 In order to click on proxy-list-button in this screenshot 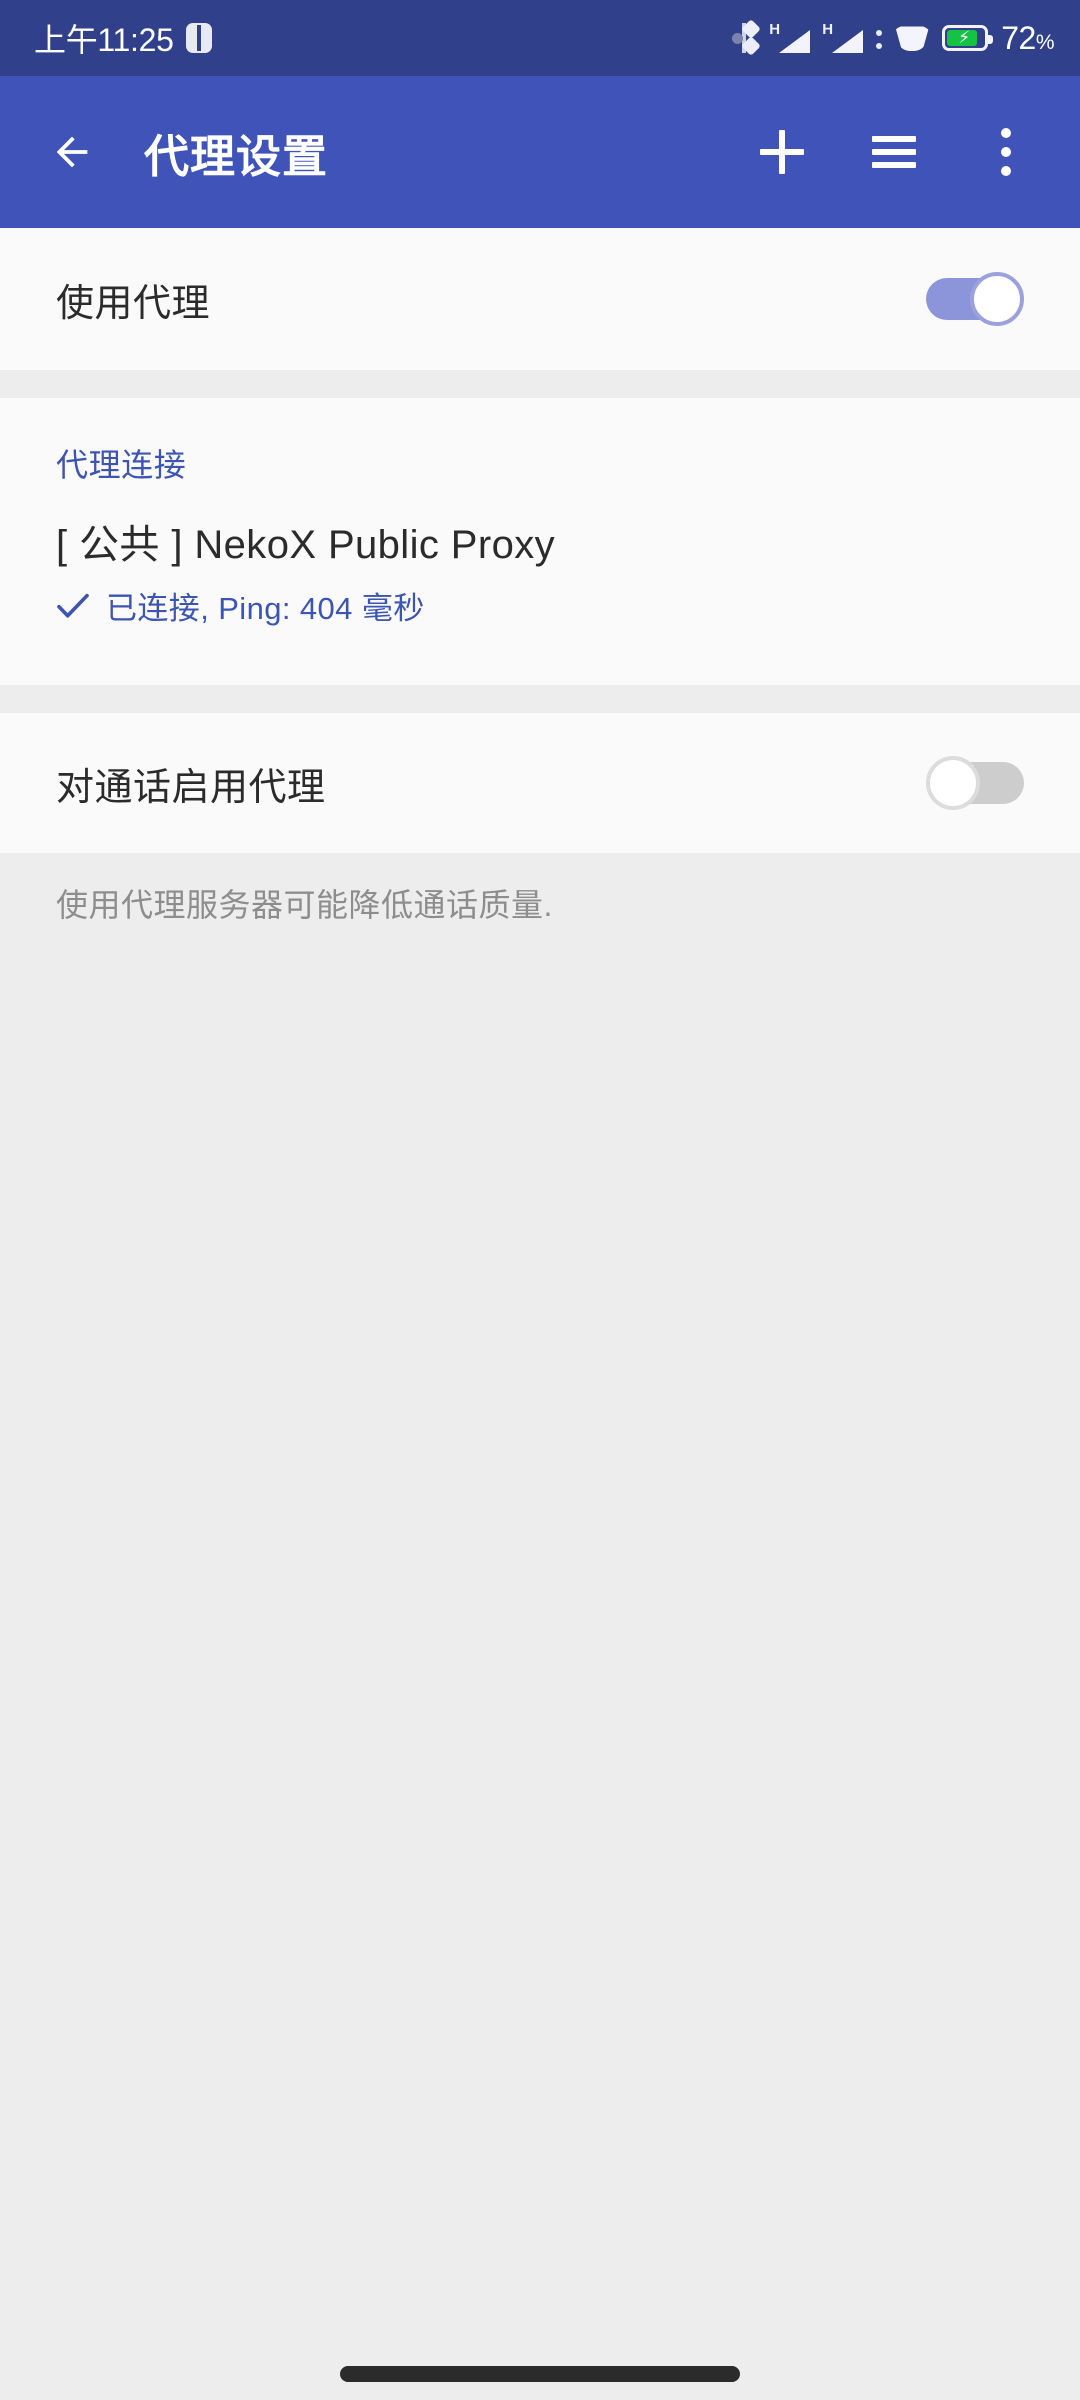, I will do `click(894, 152)`.